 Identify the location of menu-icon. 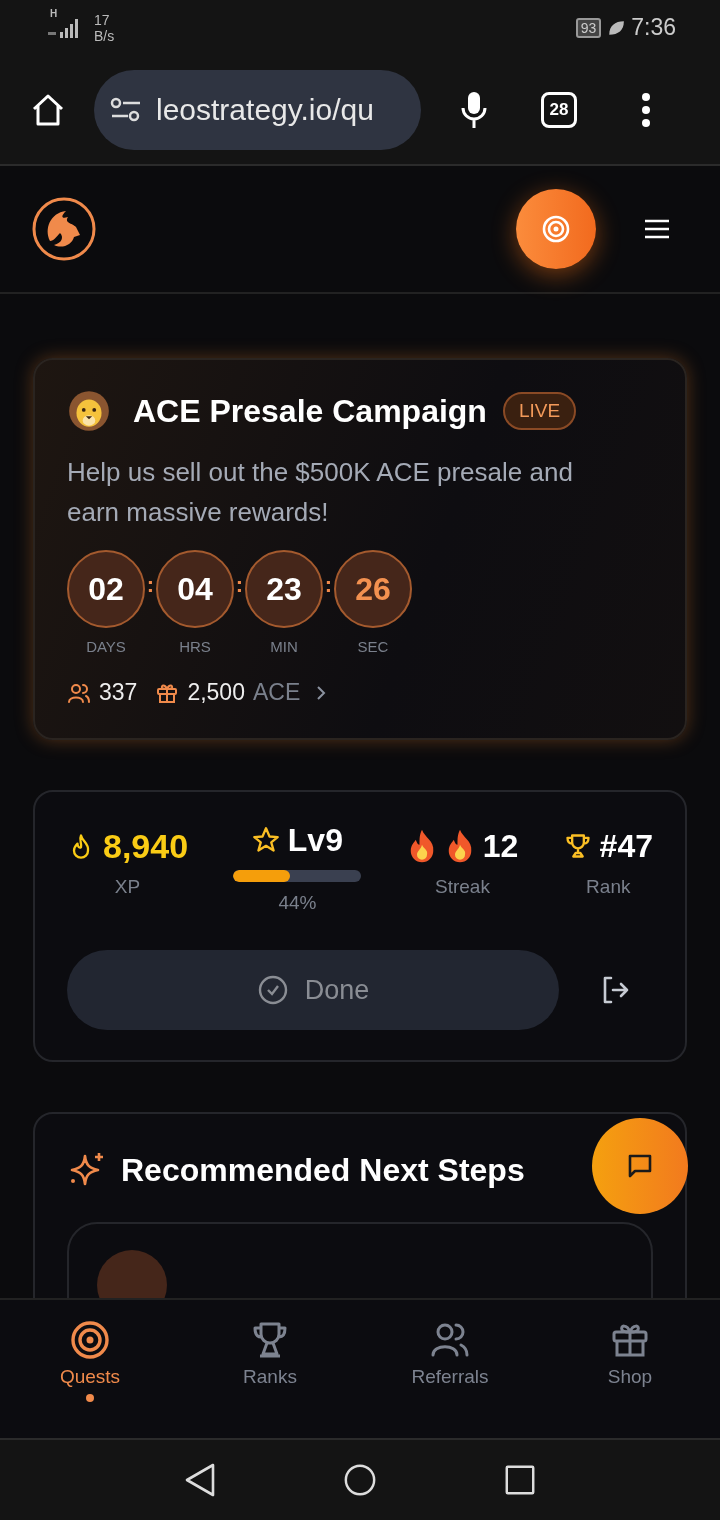
(657, 229).